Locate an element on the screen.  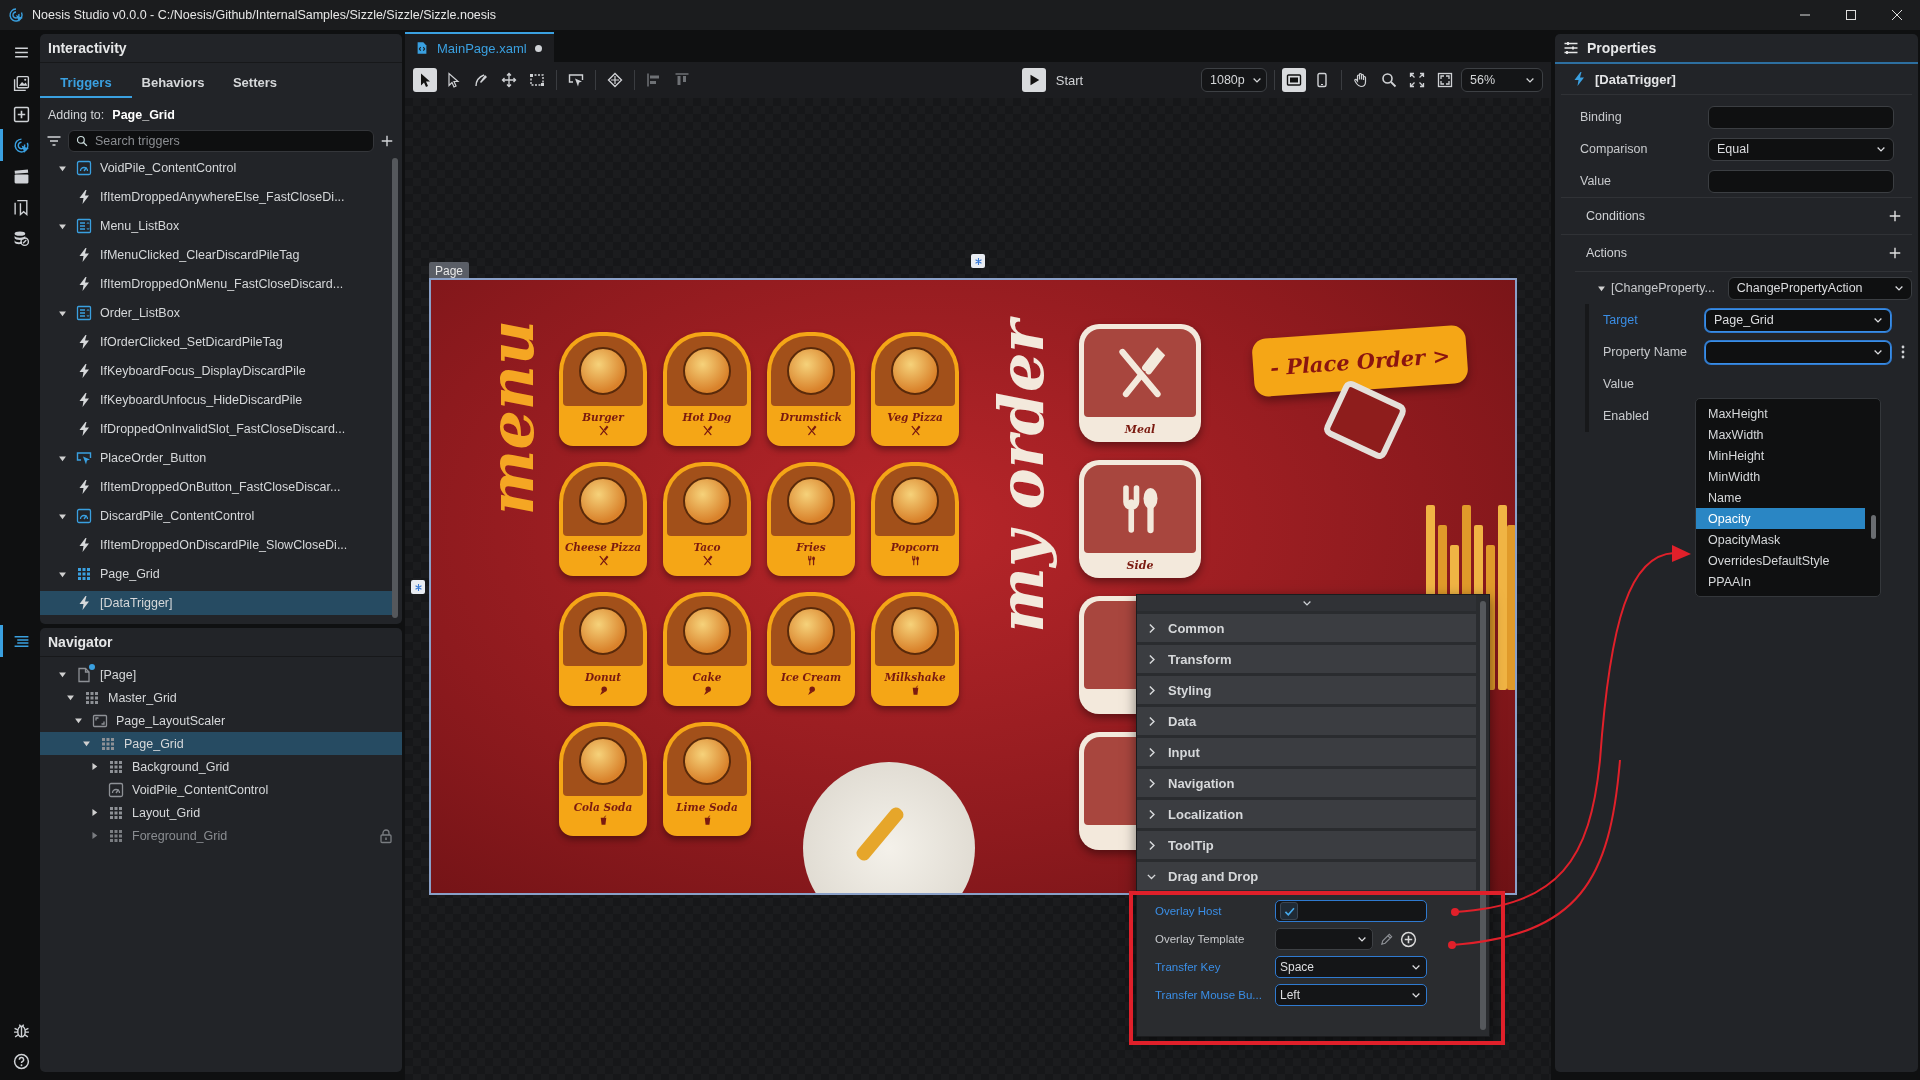
category-header: Localization is located at coordinates (1306, 814).